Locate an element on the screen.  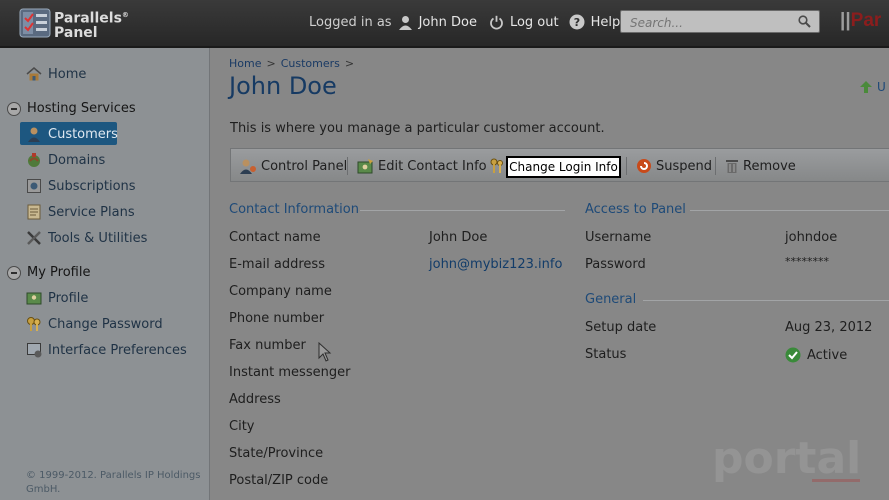
field-label: Status is located at coordinates (606, 354).